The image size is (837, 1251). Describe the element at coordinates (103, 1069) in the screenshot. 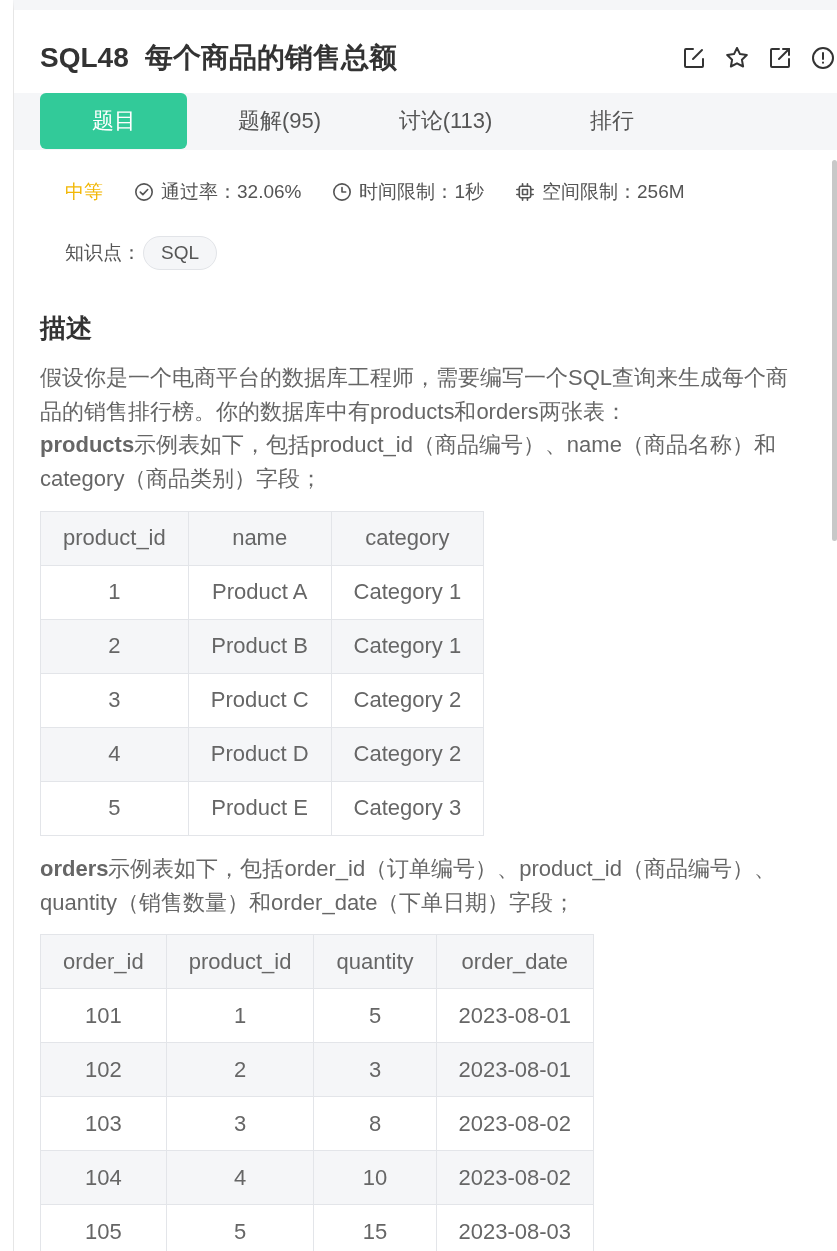

I see `table-cell: 102` at that location.